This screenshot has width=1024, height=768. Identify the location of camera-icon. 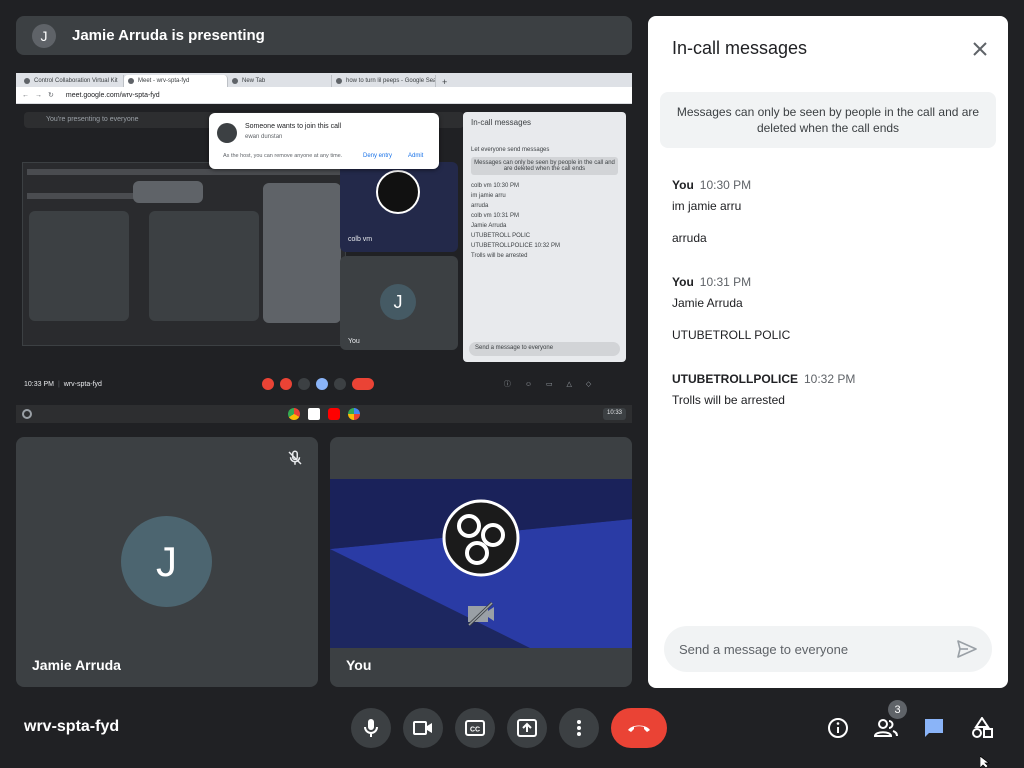
(422, 728).